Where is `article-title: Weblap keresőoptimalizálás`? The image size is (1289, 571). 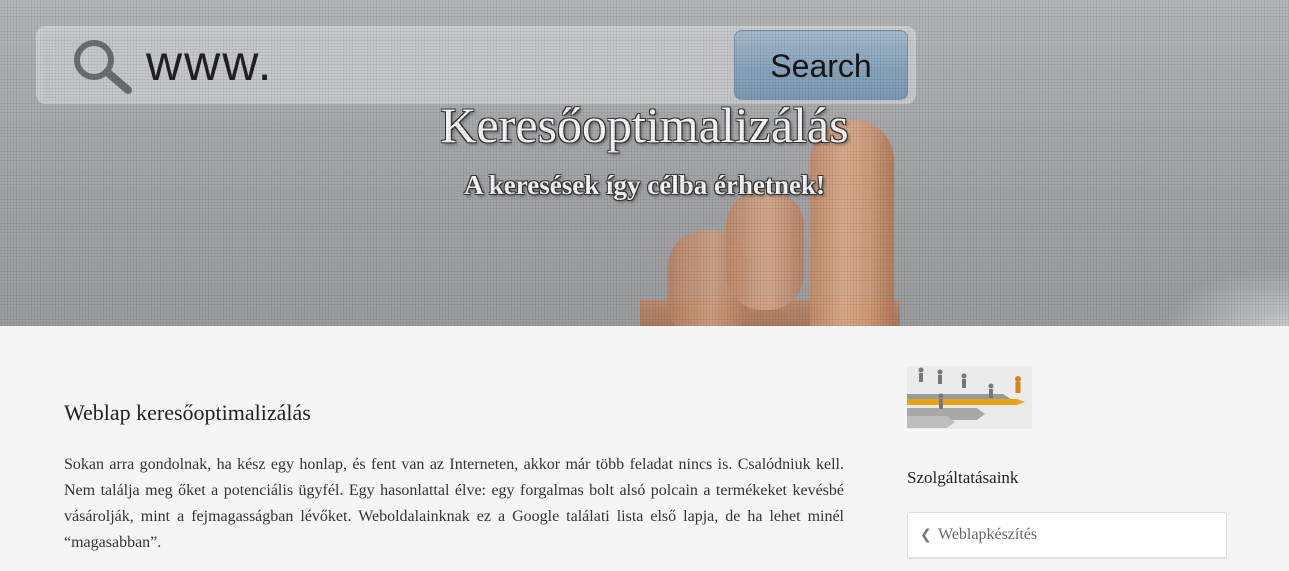 article-title: Weblap keresőoptimalizálás is located at coordinates (187, 412).